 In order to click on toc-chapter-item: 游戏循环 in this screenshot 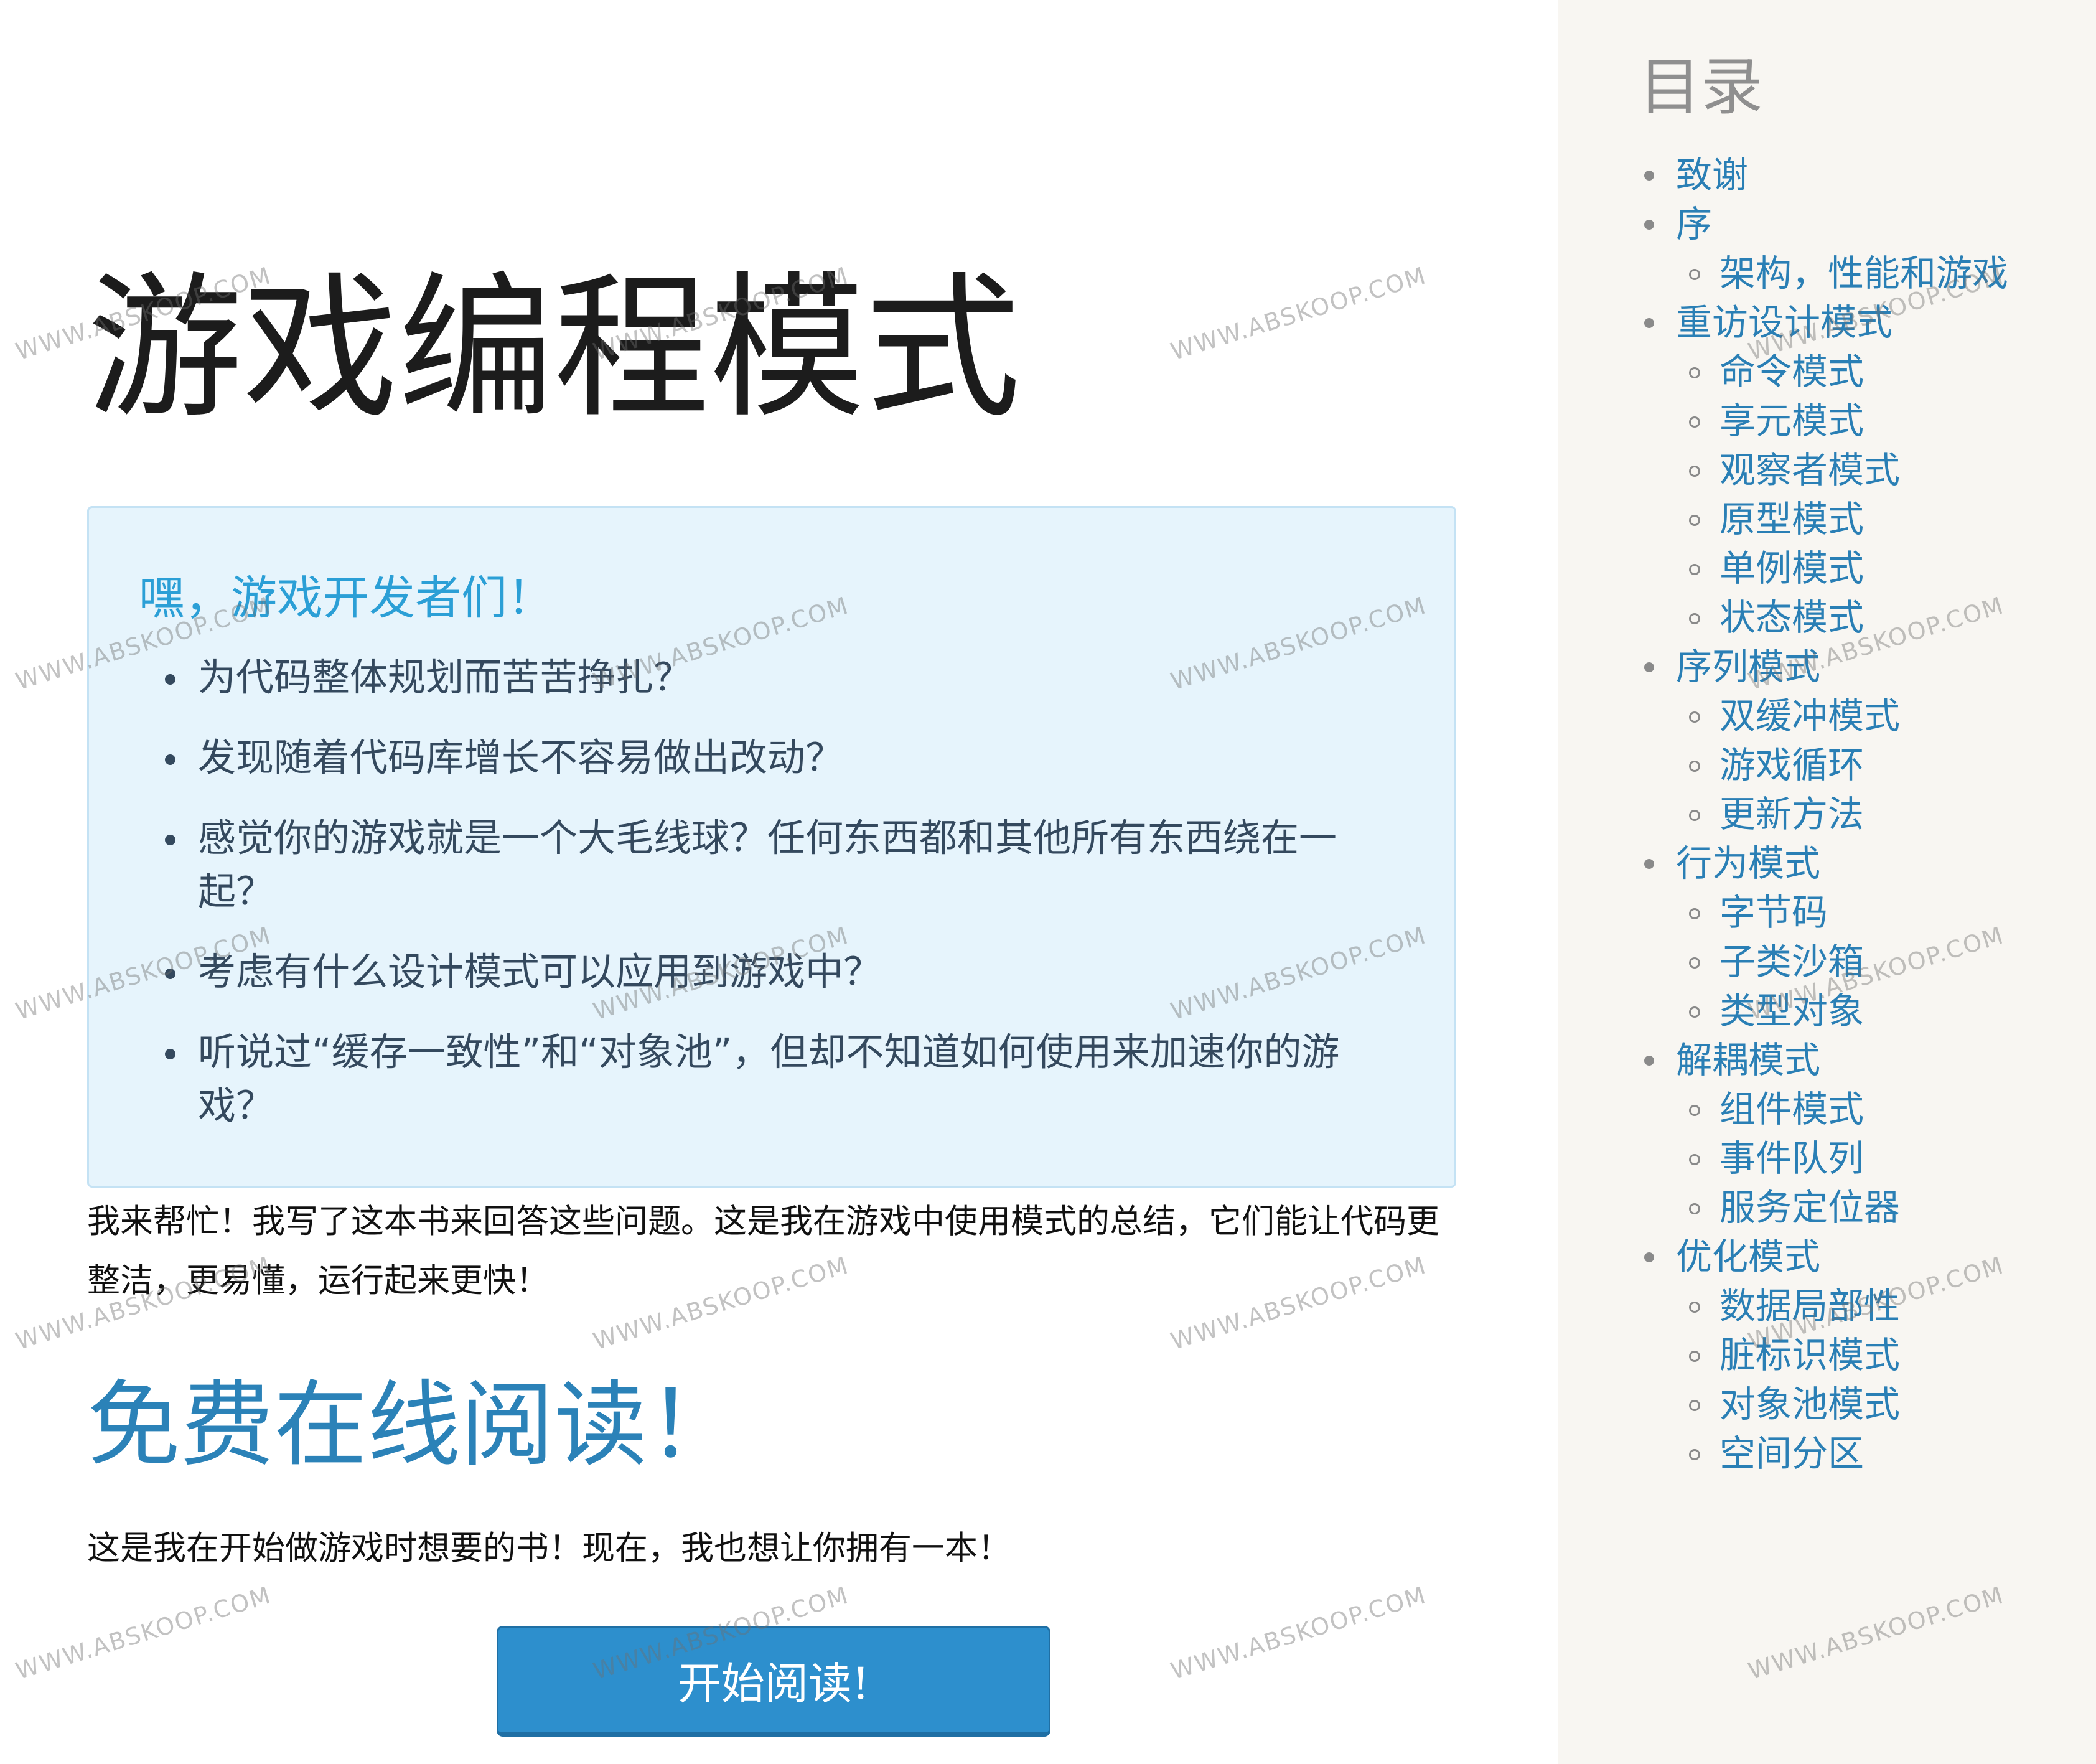, I will do `click(1783, 765)`.